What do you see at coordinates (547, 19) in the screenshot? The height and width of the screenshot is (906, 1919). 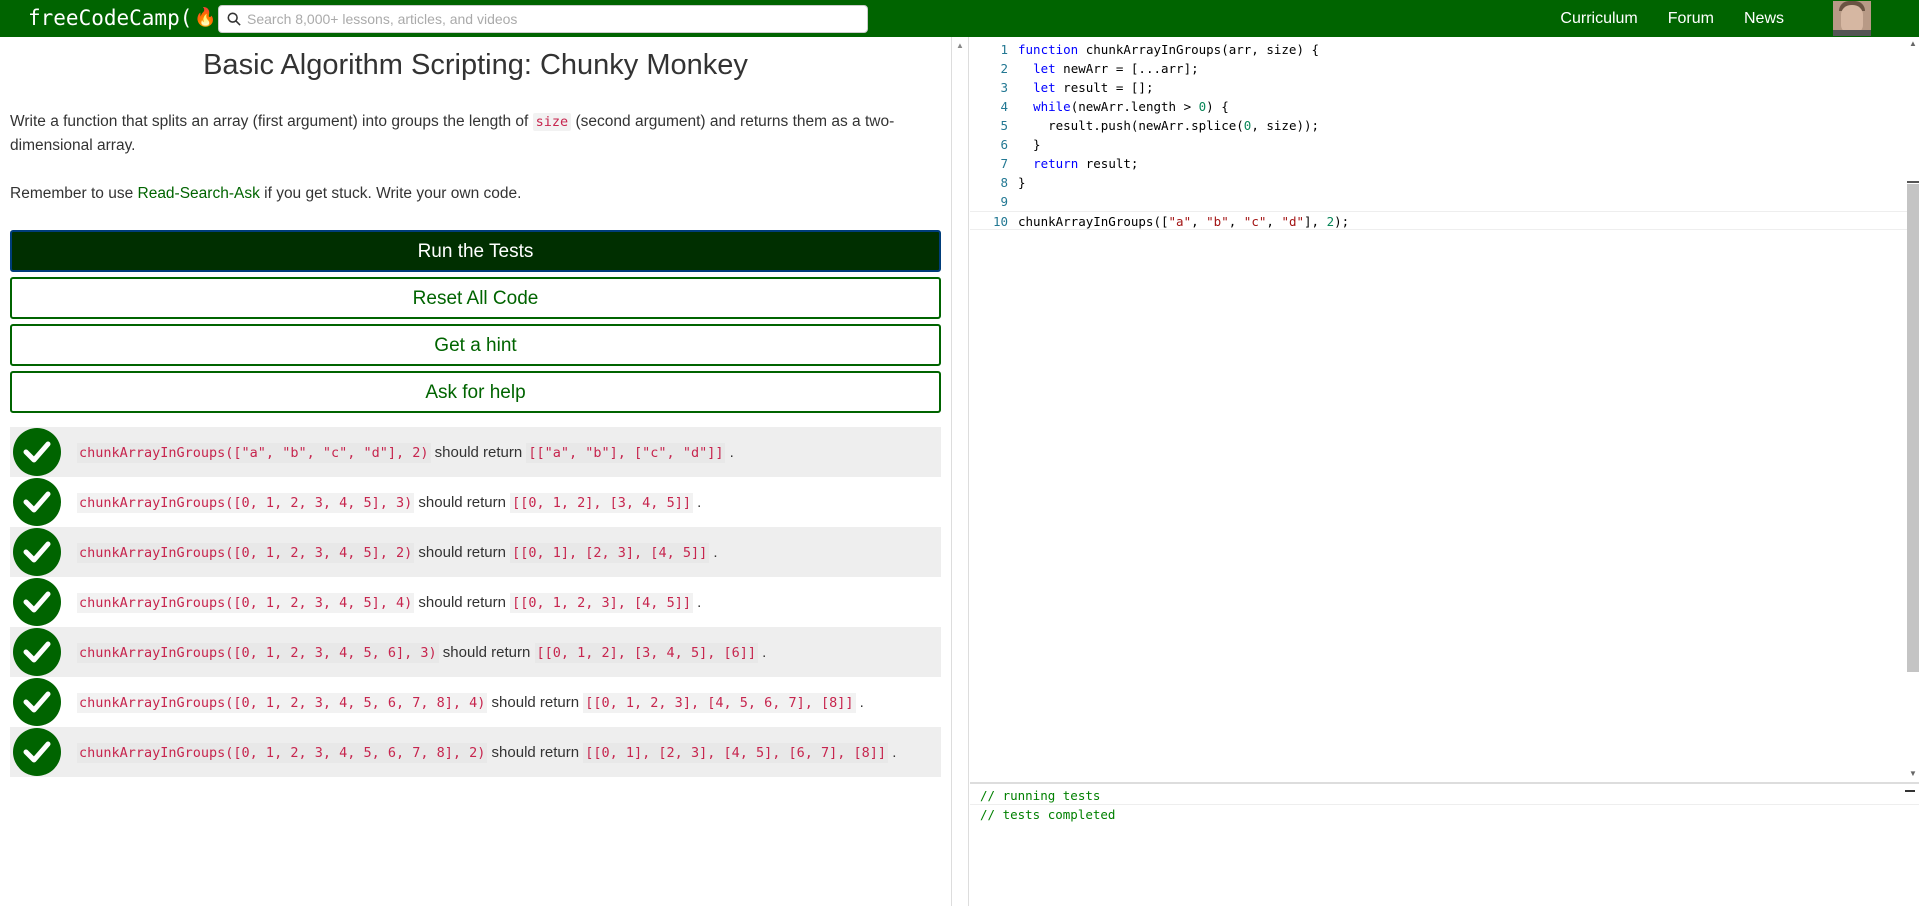 I see `search-input` at bounding box center [547, 19].